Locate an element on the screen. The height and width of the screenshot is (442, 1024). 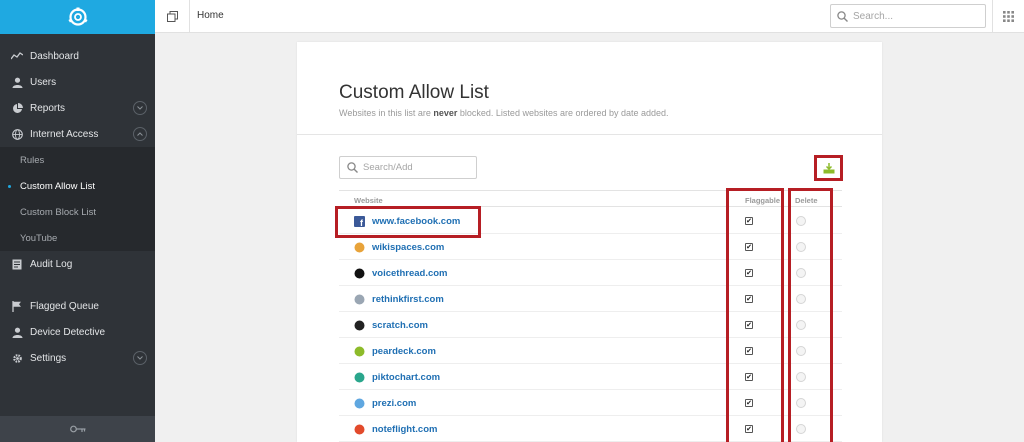
website-link: wikispaces.com is located at coordinates (408, 247).